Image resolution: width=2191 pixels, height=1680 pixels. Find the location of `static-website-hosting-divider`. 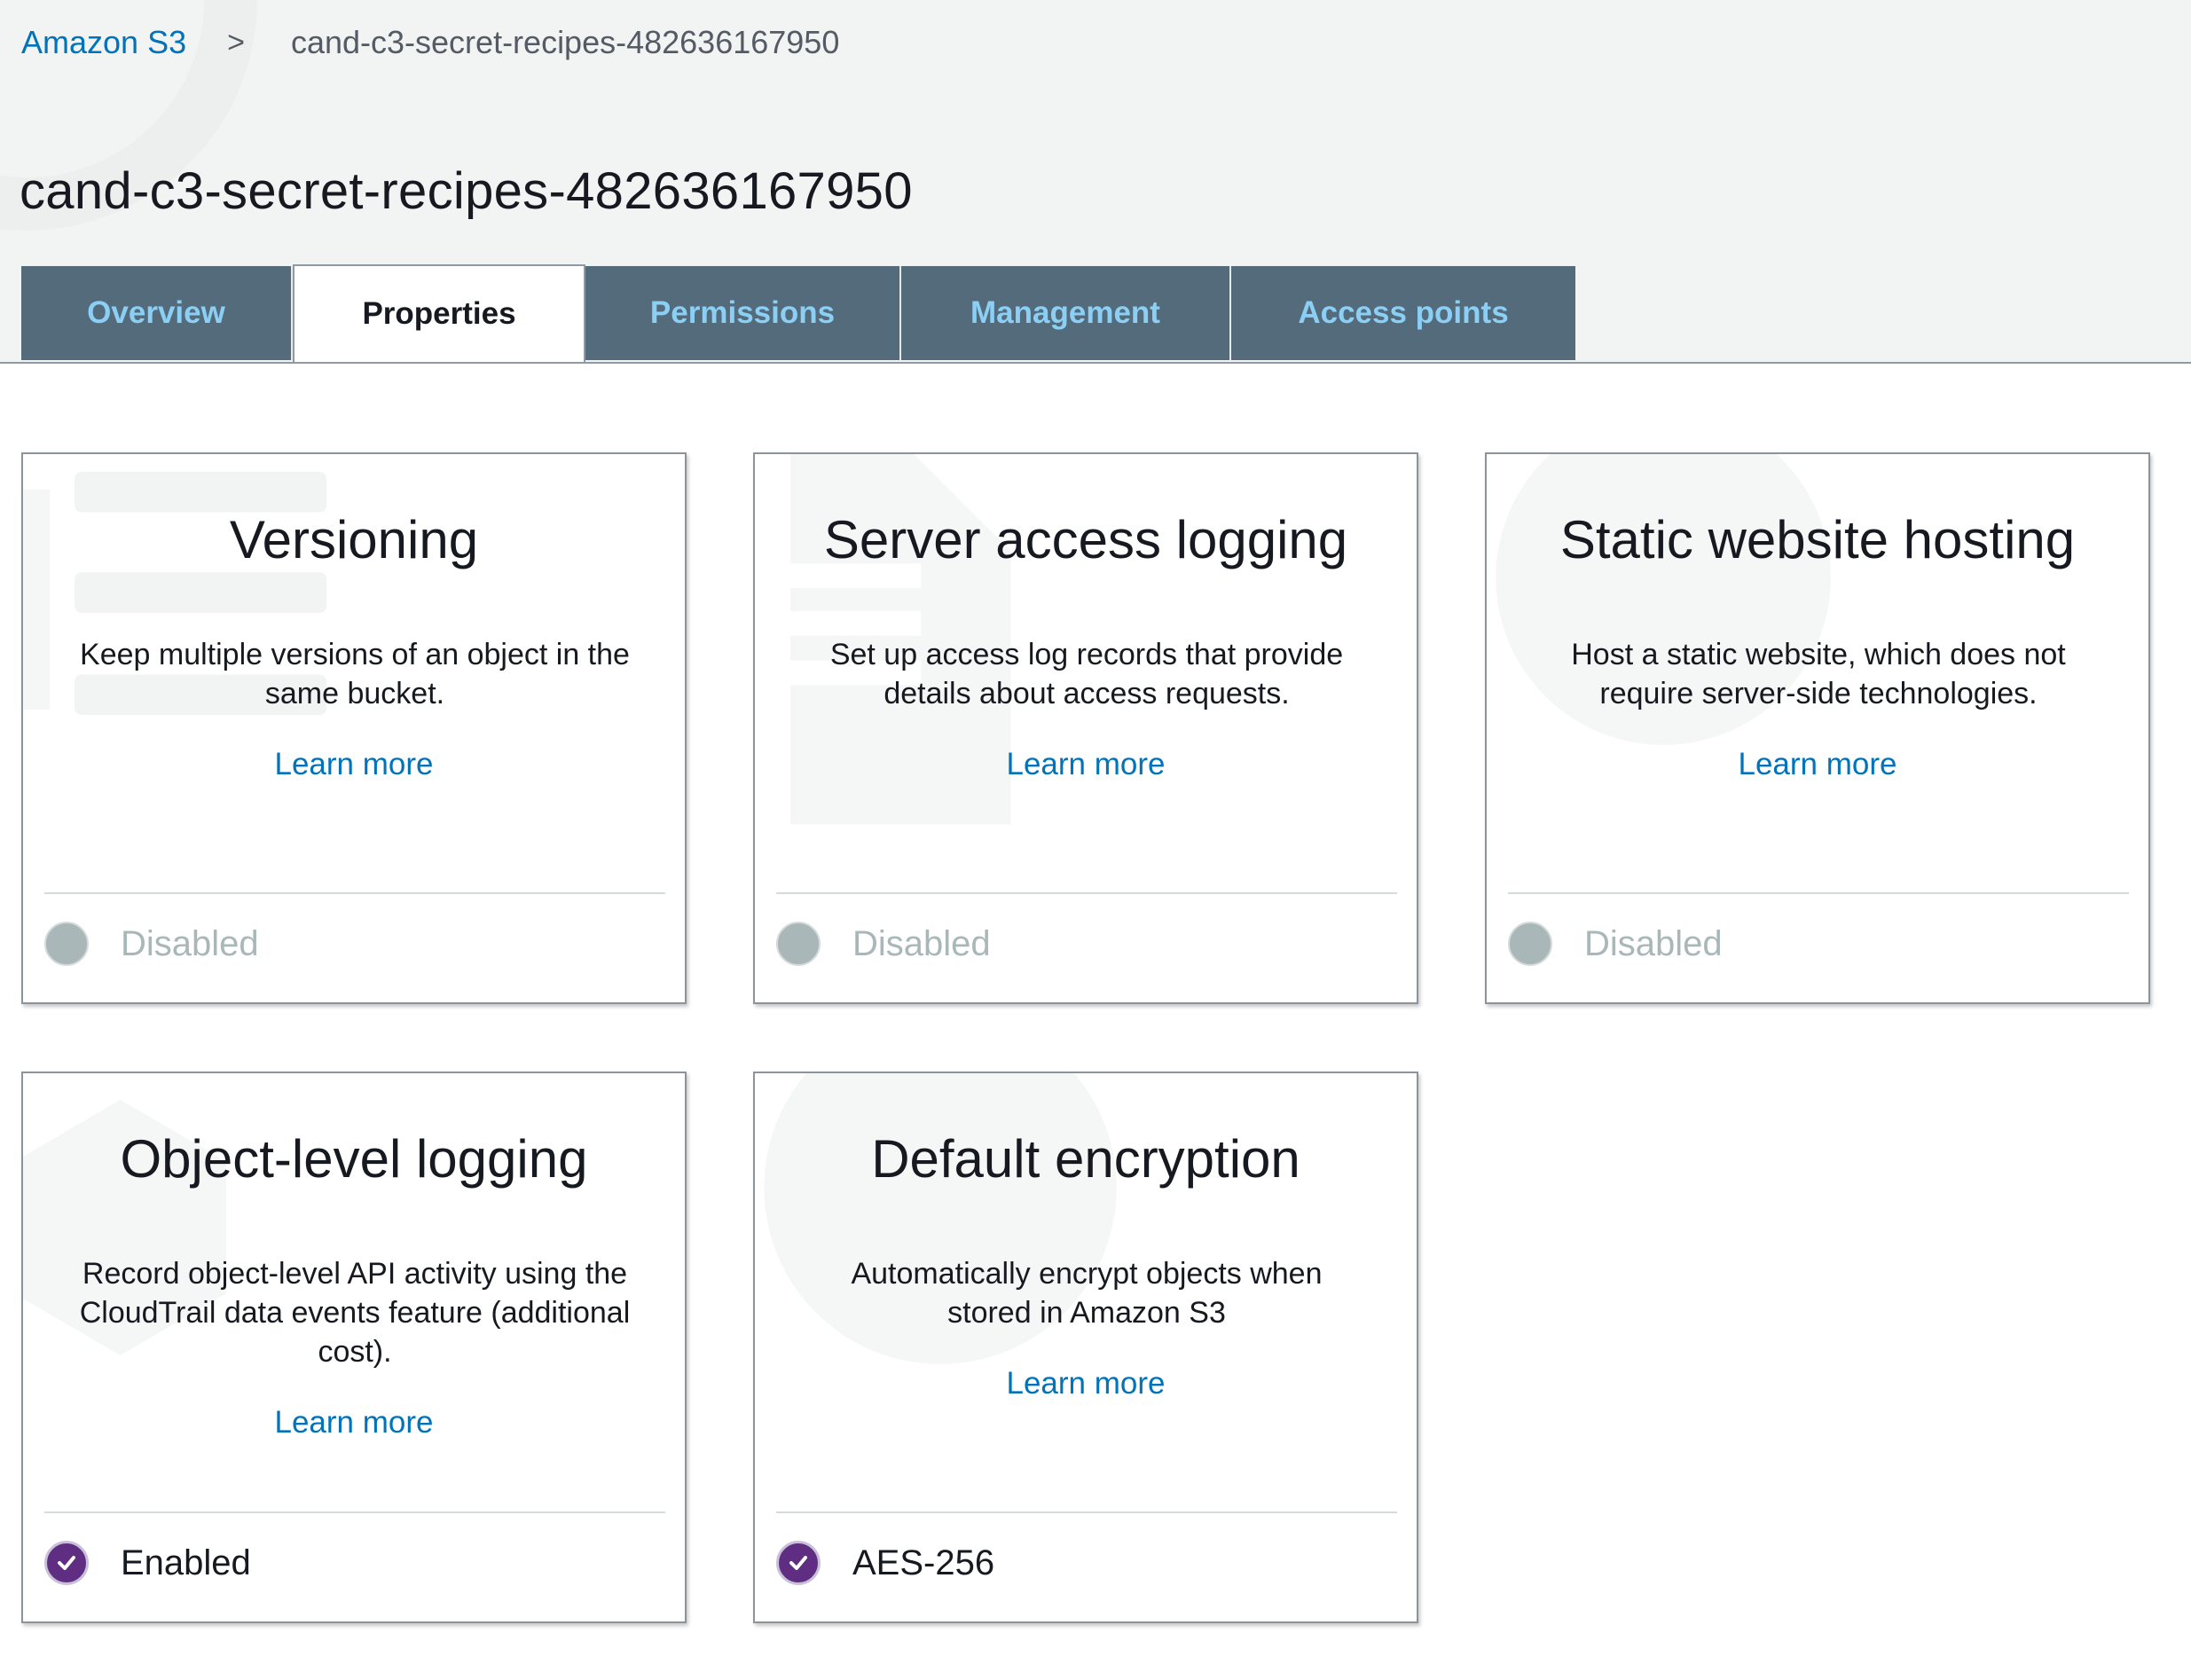

static-website-hosting-divider is located at coordinates (1818, 893).